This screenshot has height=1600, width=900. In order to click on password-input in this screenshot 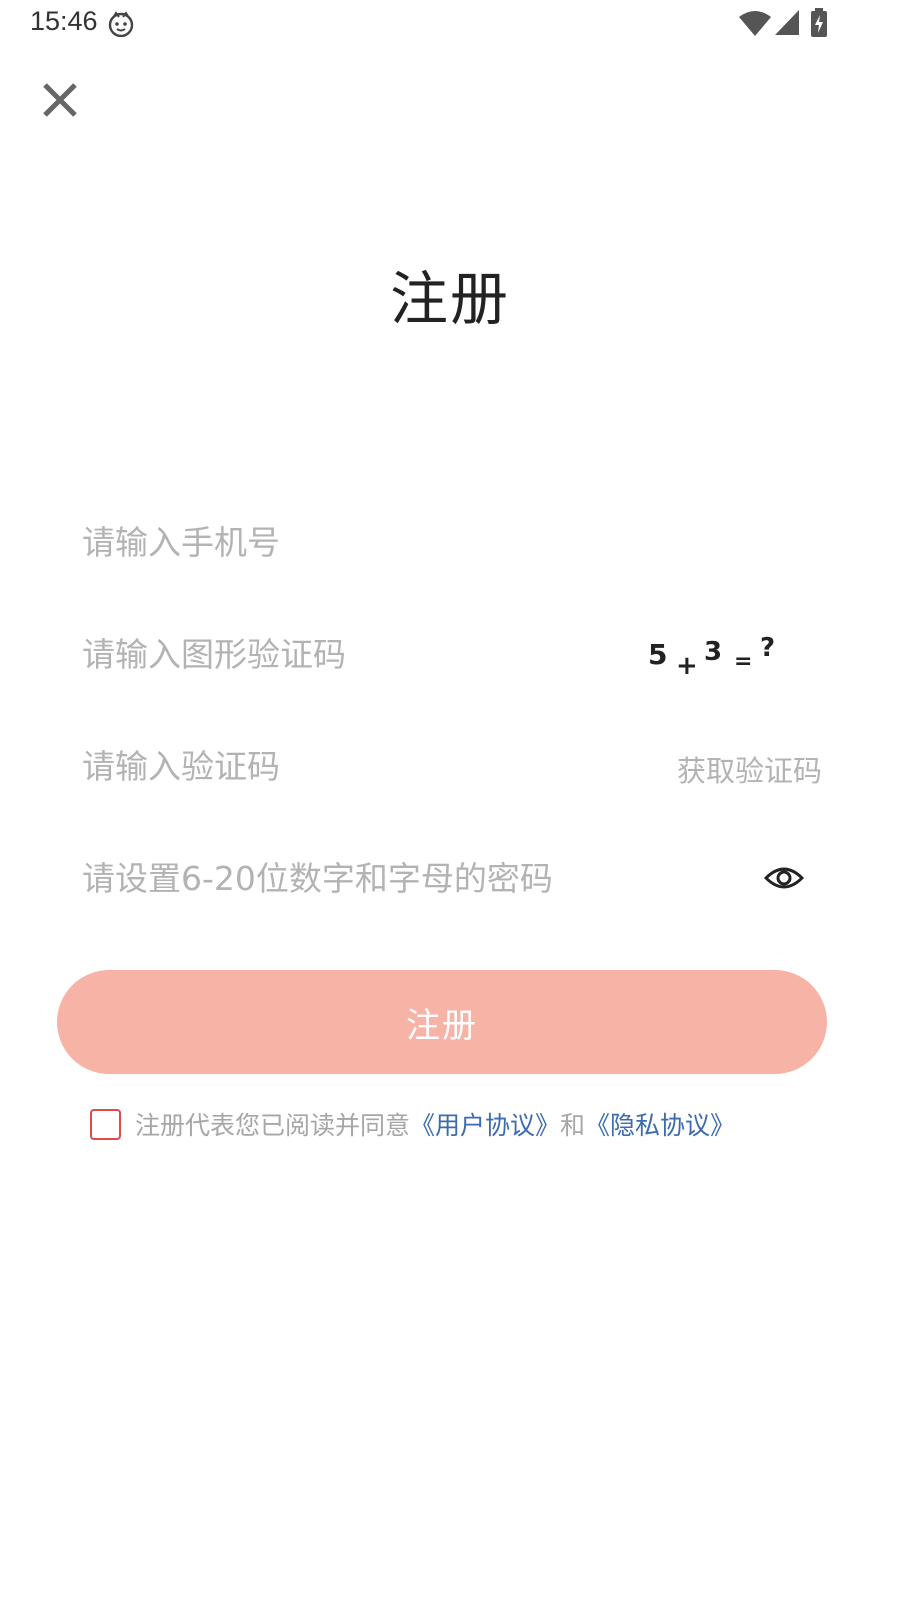, I will do `click(402, 878)`.